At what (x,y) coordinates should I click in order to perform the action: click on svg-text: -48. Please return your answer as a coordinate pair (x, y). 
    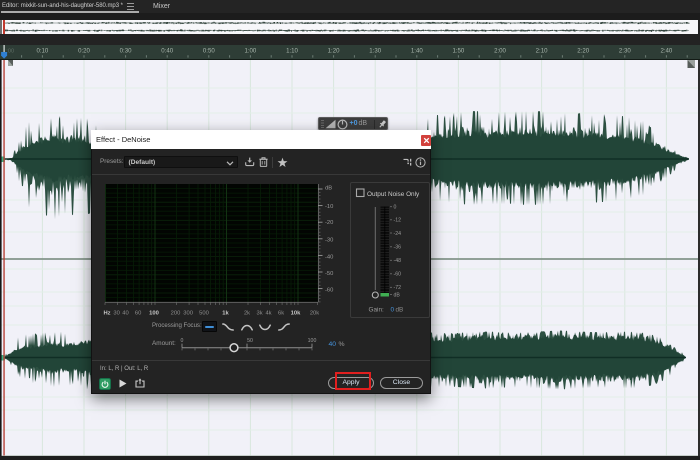
    Looking at the image, I should click on (398, 261).